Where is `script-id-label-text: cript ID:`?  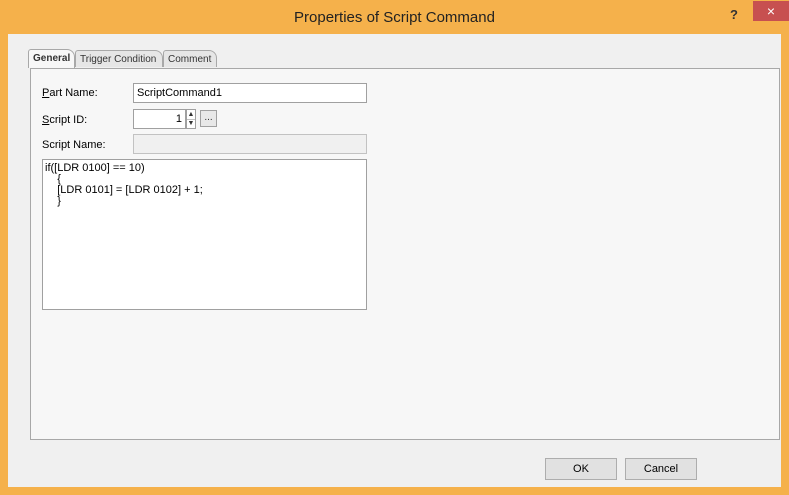
script-id-label-text: cript ID: is located at coordinates (68, 120).